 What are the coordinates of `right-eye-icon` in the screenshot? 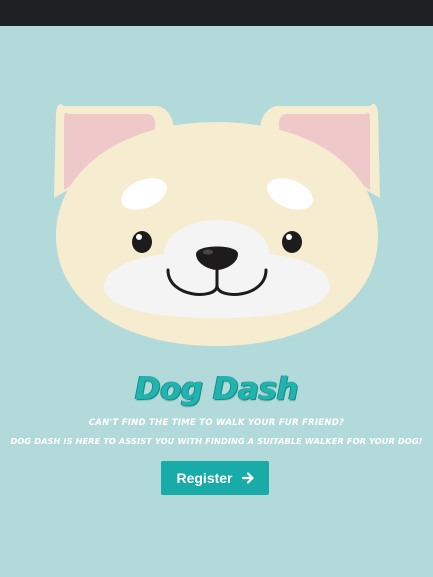 It's located at (292, 242).